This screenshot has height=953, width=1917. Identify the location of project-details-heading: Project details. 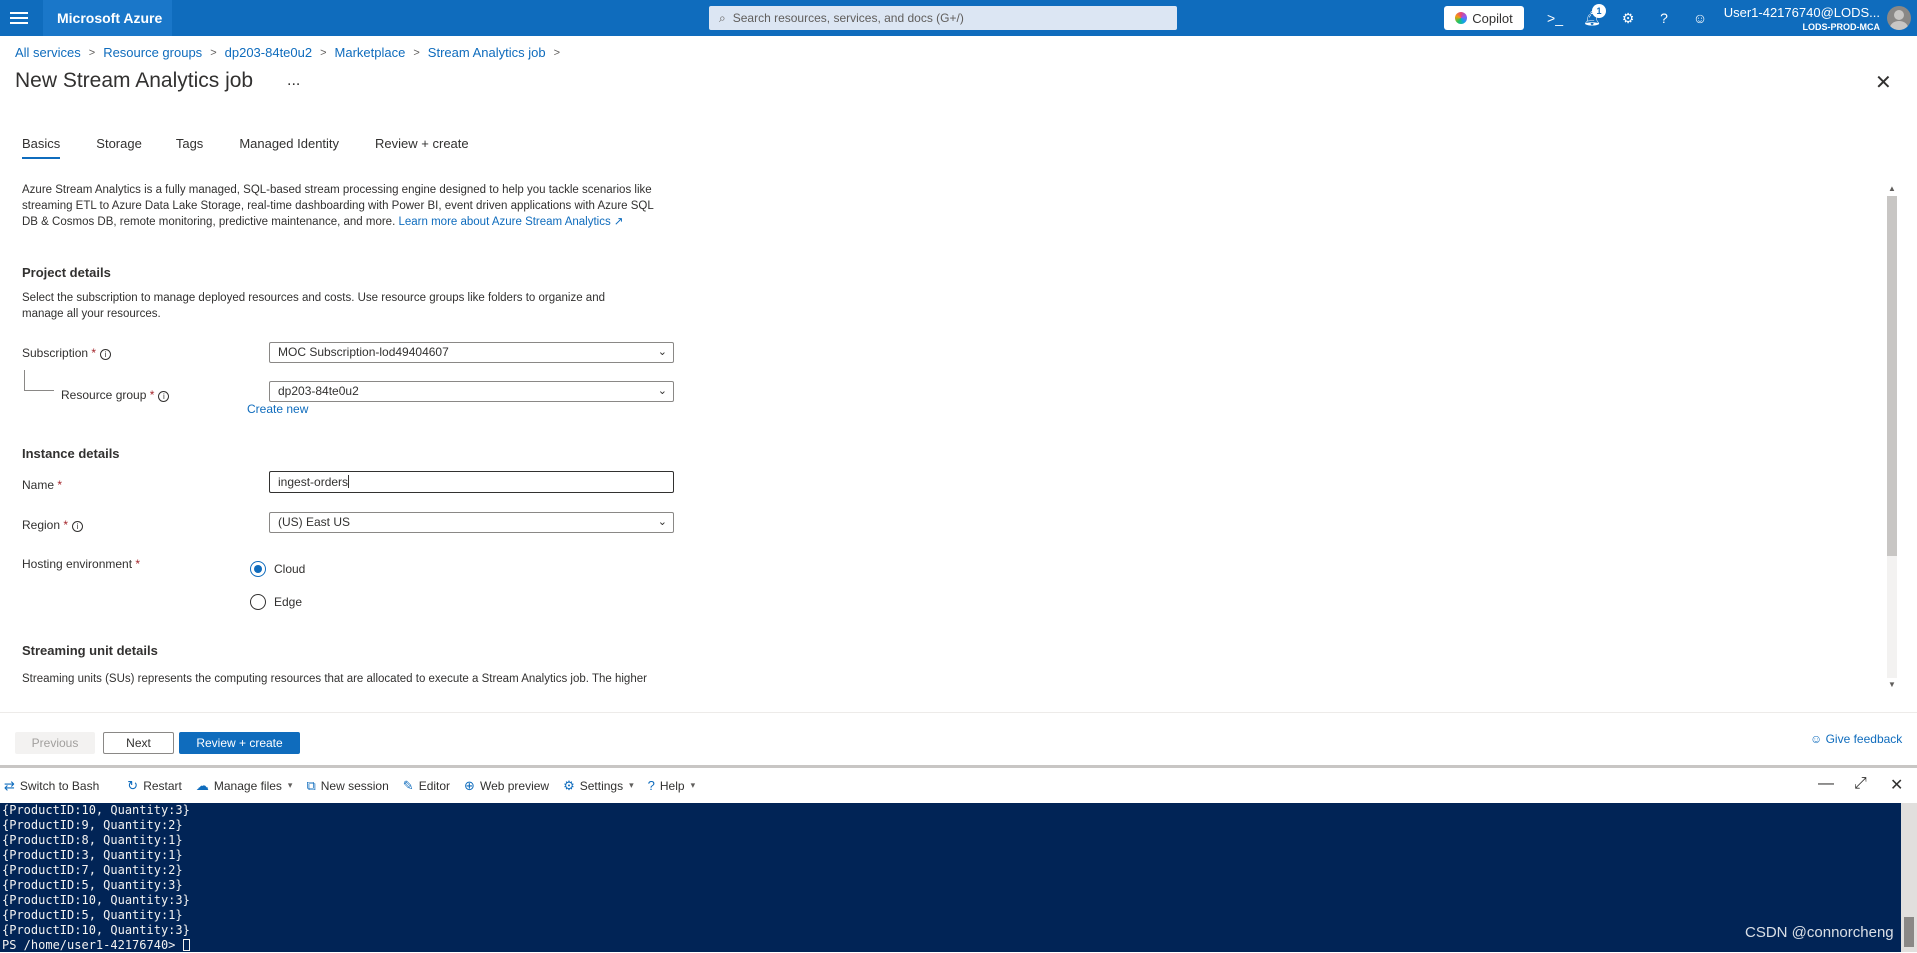
(66, 272).